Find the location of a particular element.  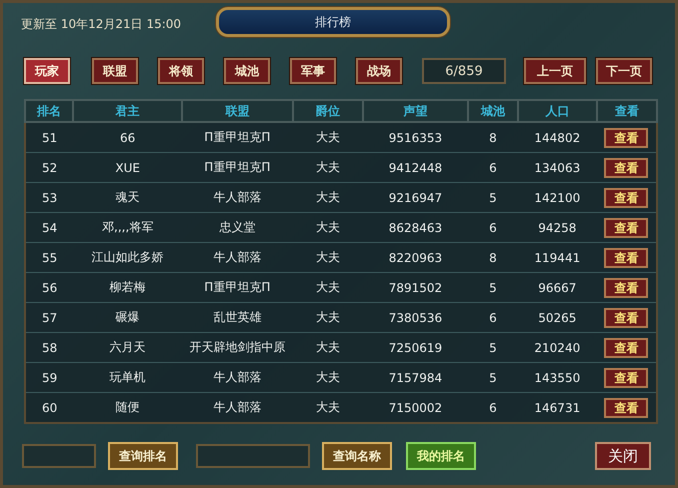

column-header: 排名 is located at coordinates (49, 111).